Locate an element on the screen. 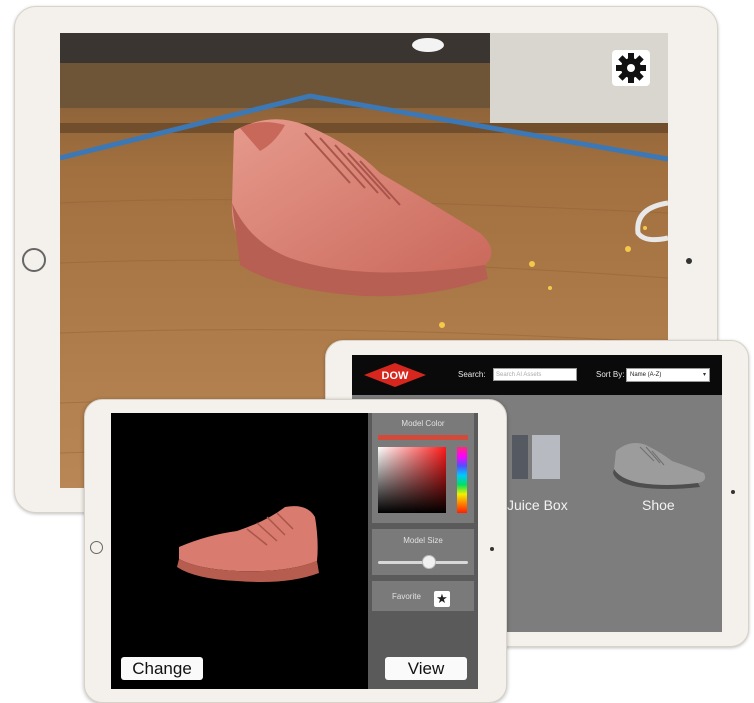 The width and height of the screenshot is (754, 703). sort-select: Name (A-Z) ▾ is located at coordinates (668, 375).